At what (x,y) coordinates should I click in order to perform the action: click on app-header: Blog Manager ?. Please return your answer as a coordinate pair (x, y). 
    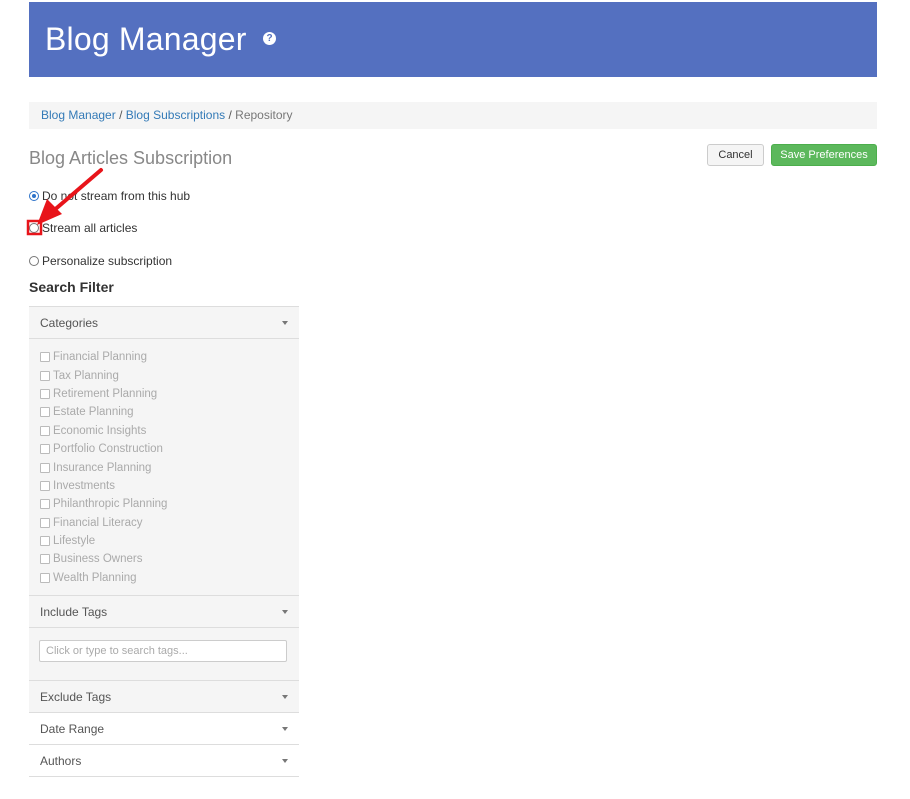
    Looking at the image, I should click on (453, 39).